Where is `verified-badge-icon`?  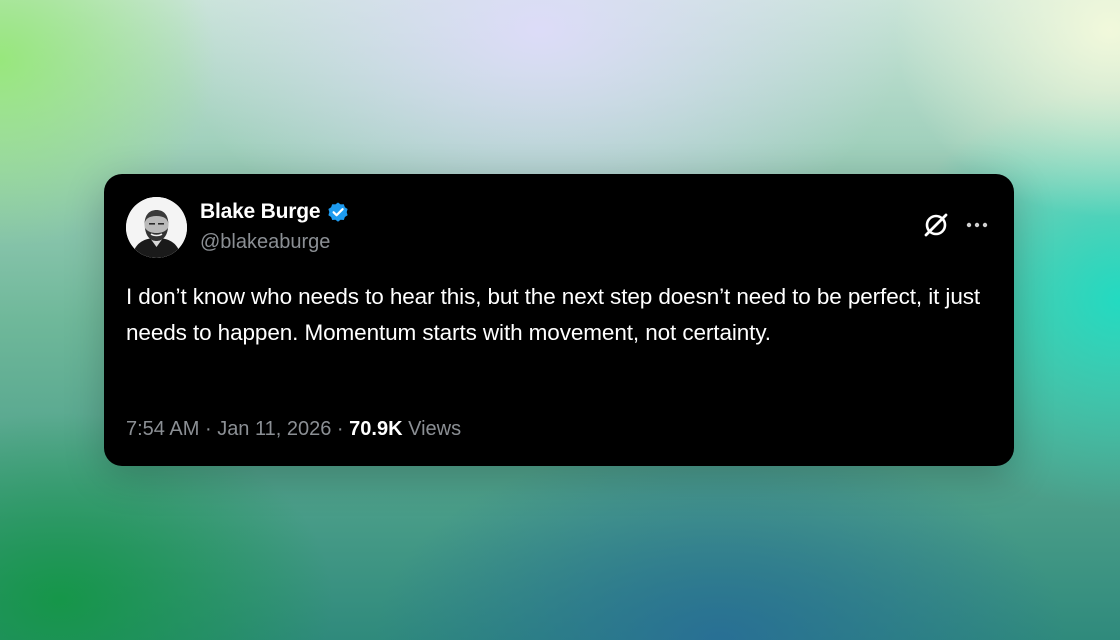 verified-badge-icon is located at coordinates (338, 212).